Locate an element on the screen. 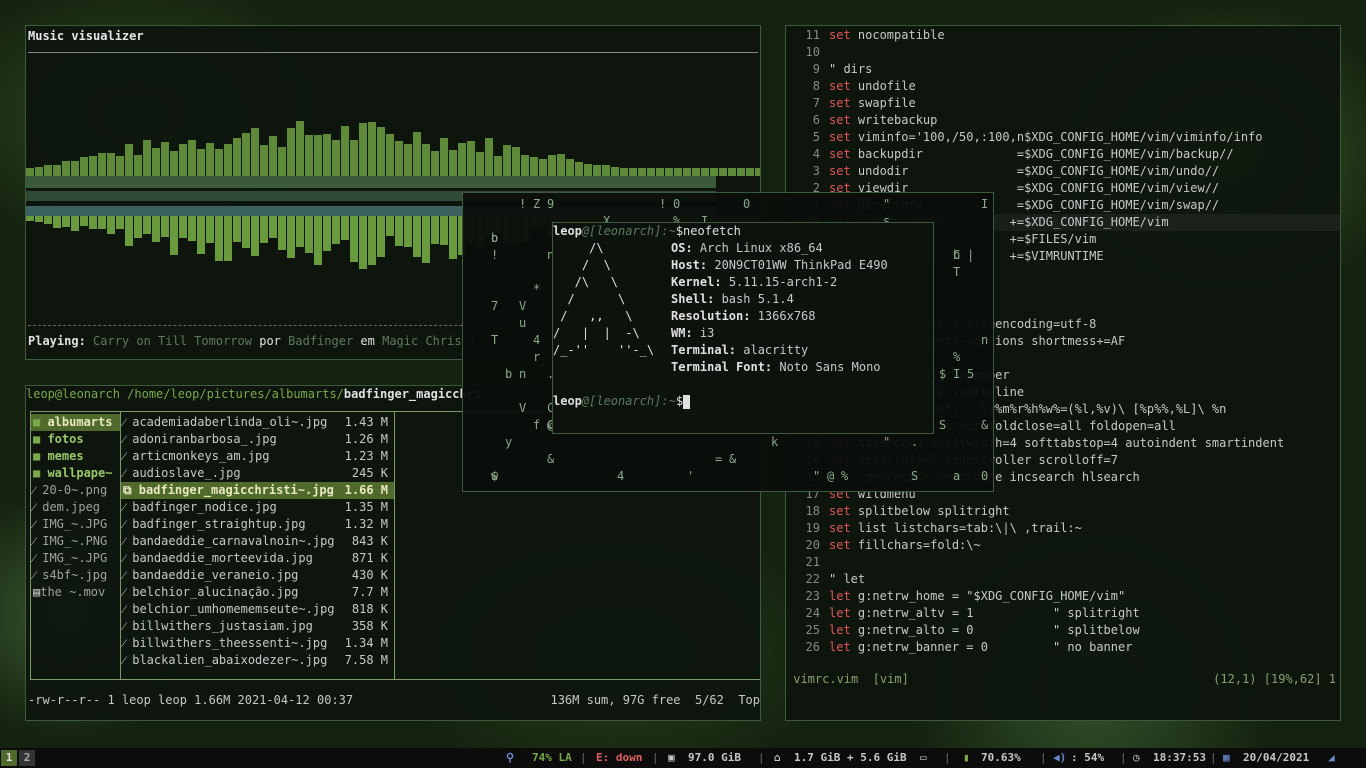 The width and height of the screenshot is (1366, 768). vim-statusline: vimrc.vim [vim] (12,1) [19%,62] 1 is located at coordinates (1063, 679).